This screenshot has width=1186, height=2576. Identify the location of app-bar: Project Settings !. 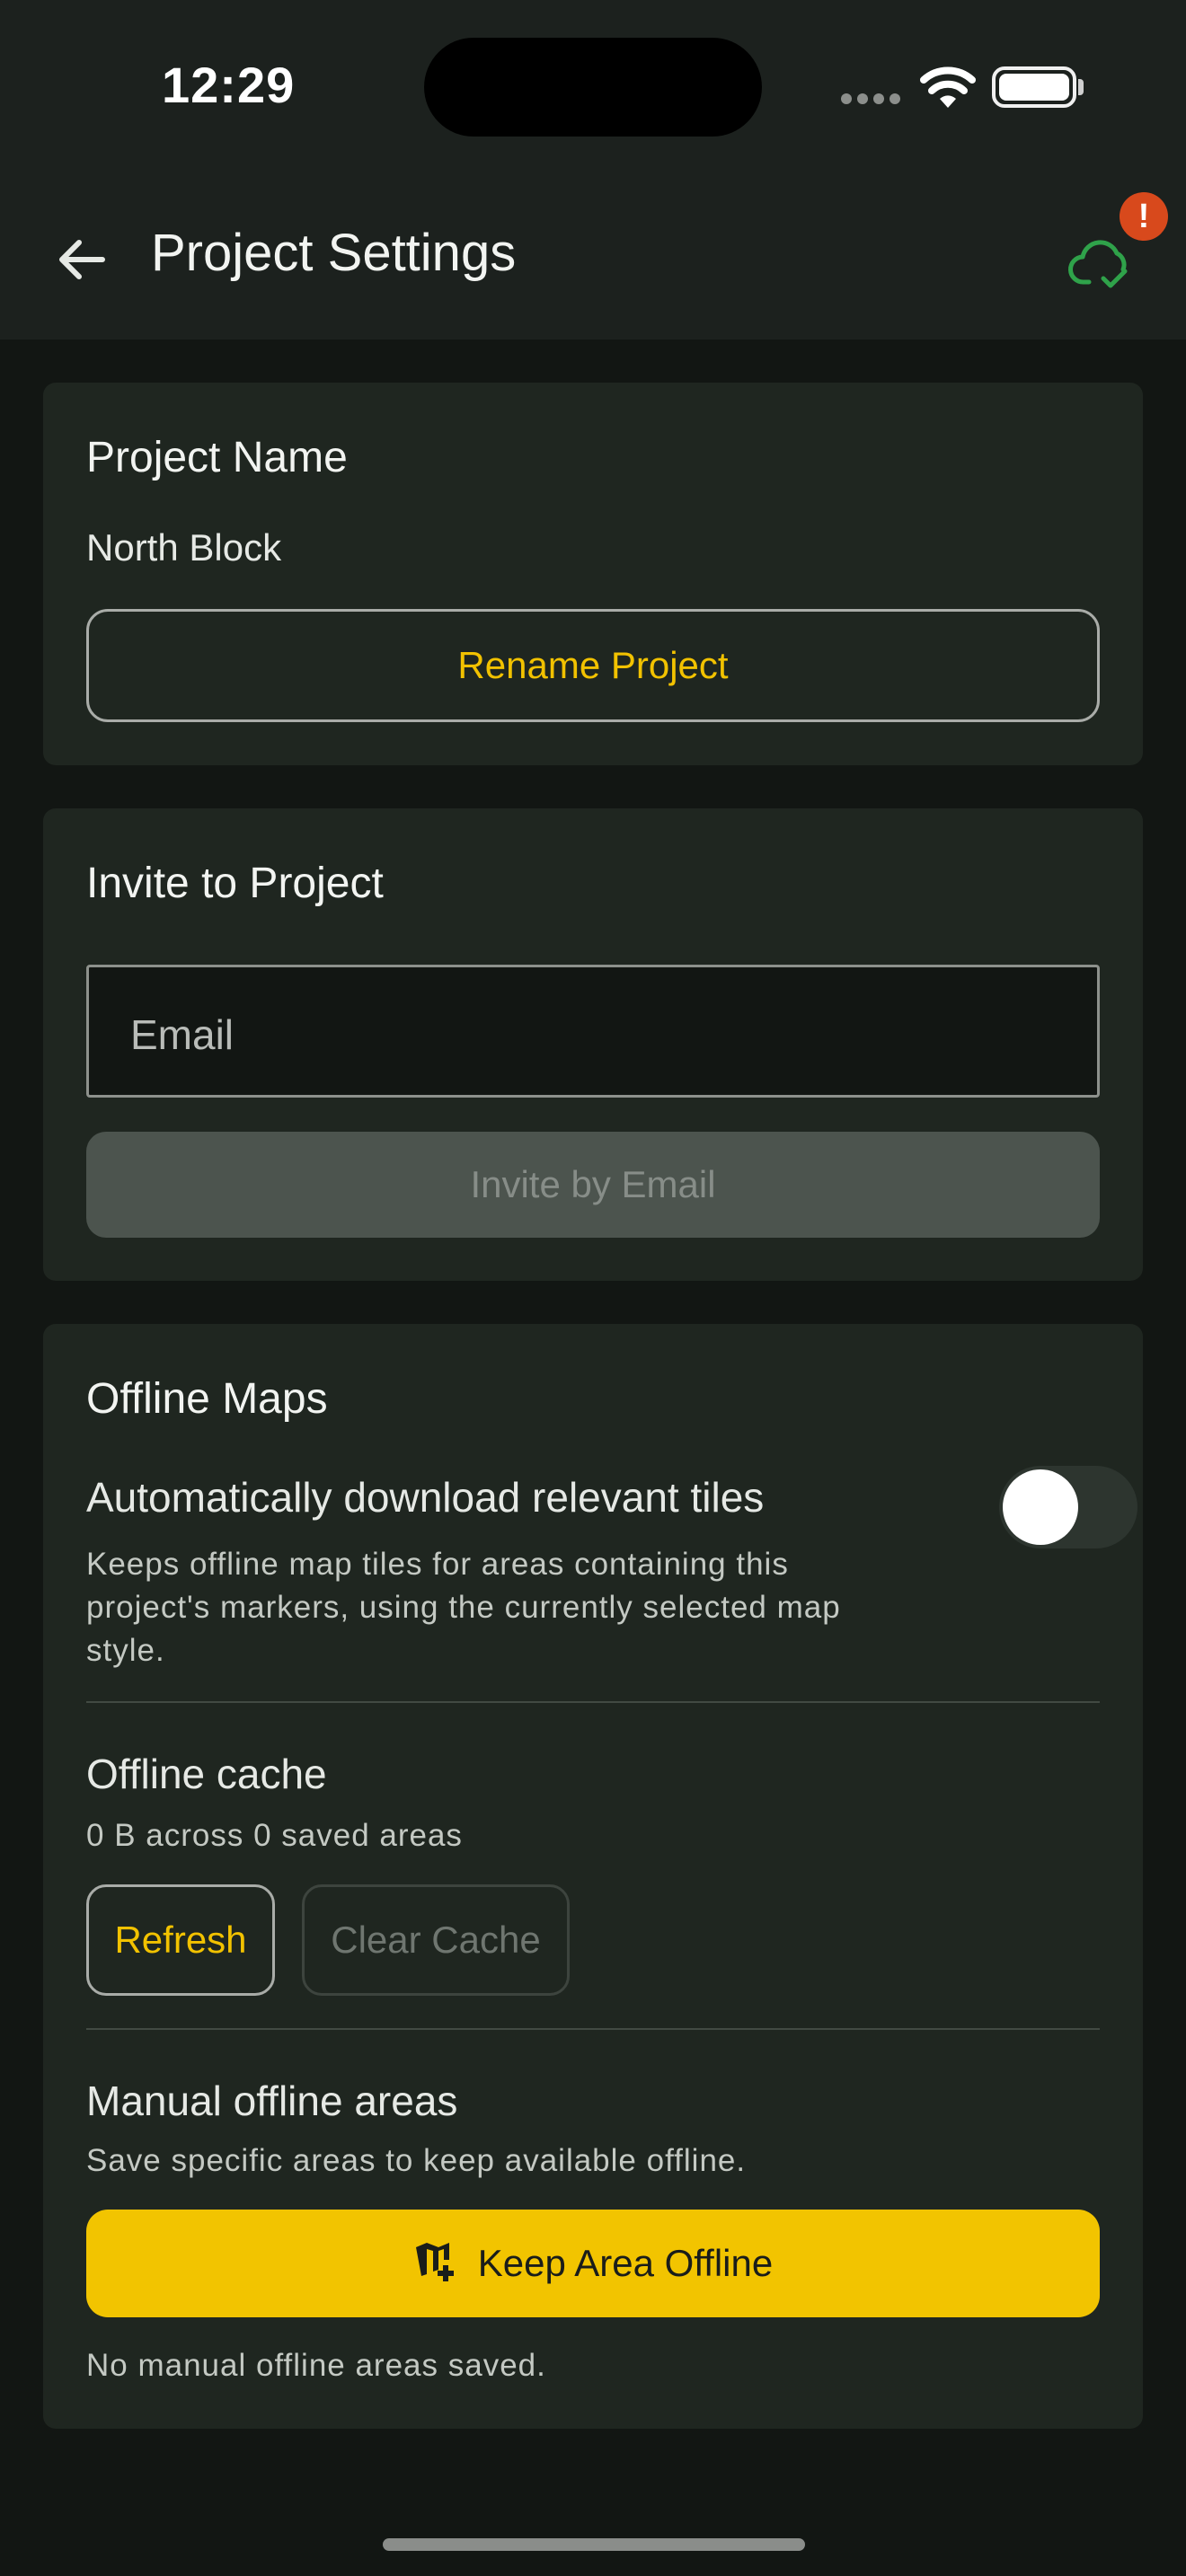
(593, 260).